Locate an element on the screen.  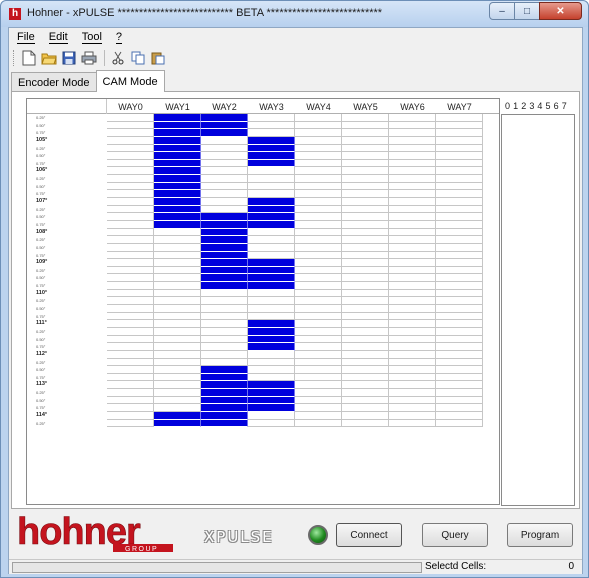
tab-cam-mode: CAM Mode is located at coordinates (130, 81).